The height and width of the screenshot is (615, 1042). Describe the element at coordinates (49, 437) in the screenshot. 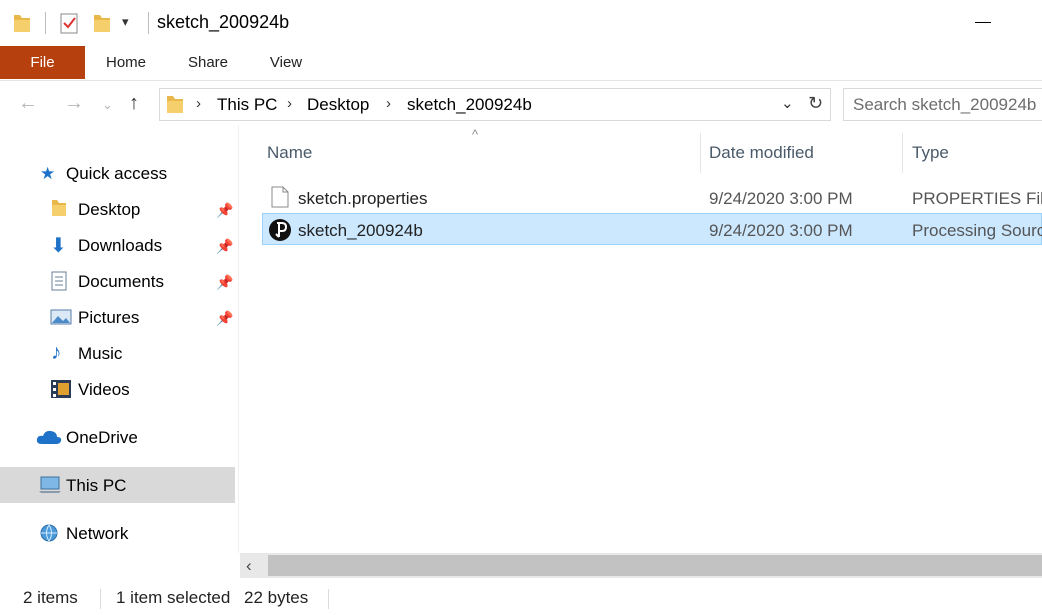

I see `cloud-icon` at that location.